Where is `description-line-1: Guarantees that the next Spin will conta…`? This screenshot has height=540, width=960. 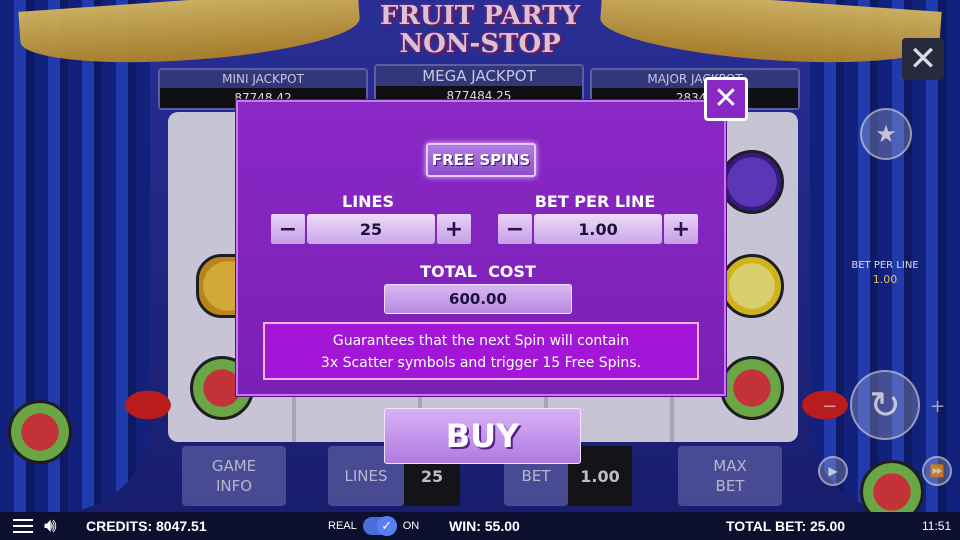
description-line-1: Guarantees that the next Spin will conta… is located at coordinates (481, 341).